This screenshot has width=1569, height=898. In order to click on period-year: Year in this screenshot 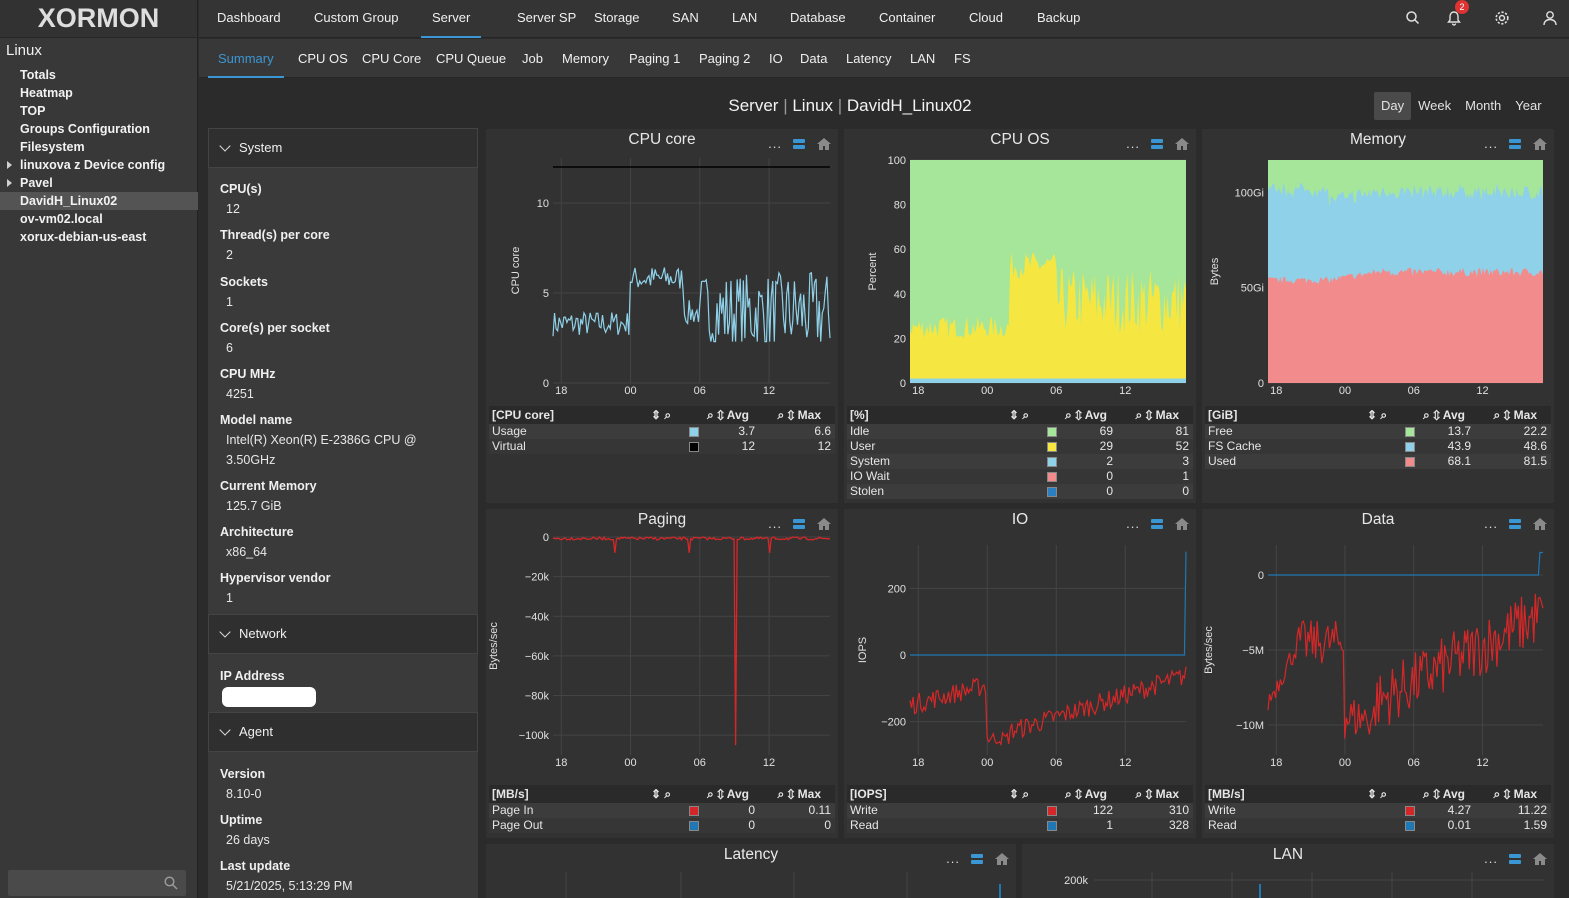, I will do `click(1528, 106)`.